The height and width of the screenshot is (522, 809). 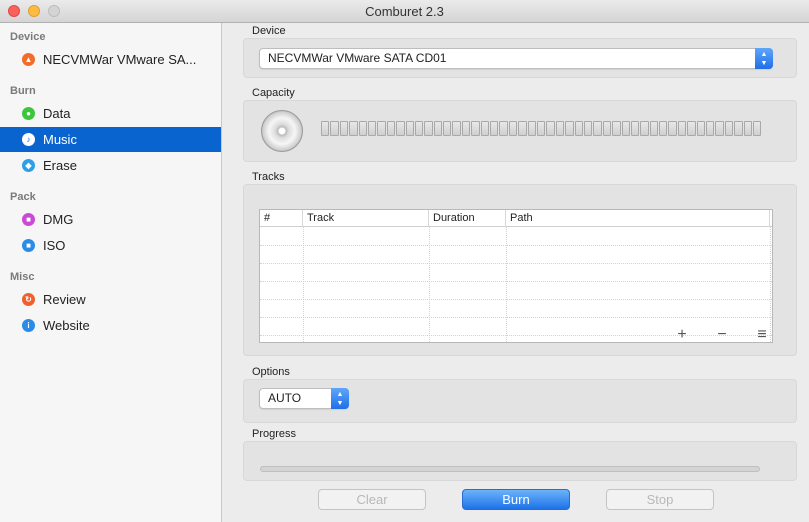 What do you see at coordinates (22, 277) in the screenshot?
I see `sidebar-section-misc: Misc` at bounding box center [22, 277].